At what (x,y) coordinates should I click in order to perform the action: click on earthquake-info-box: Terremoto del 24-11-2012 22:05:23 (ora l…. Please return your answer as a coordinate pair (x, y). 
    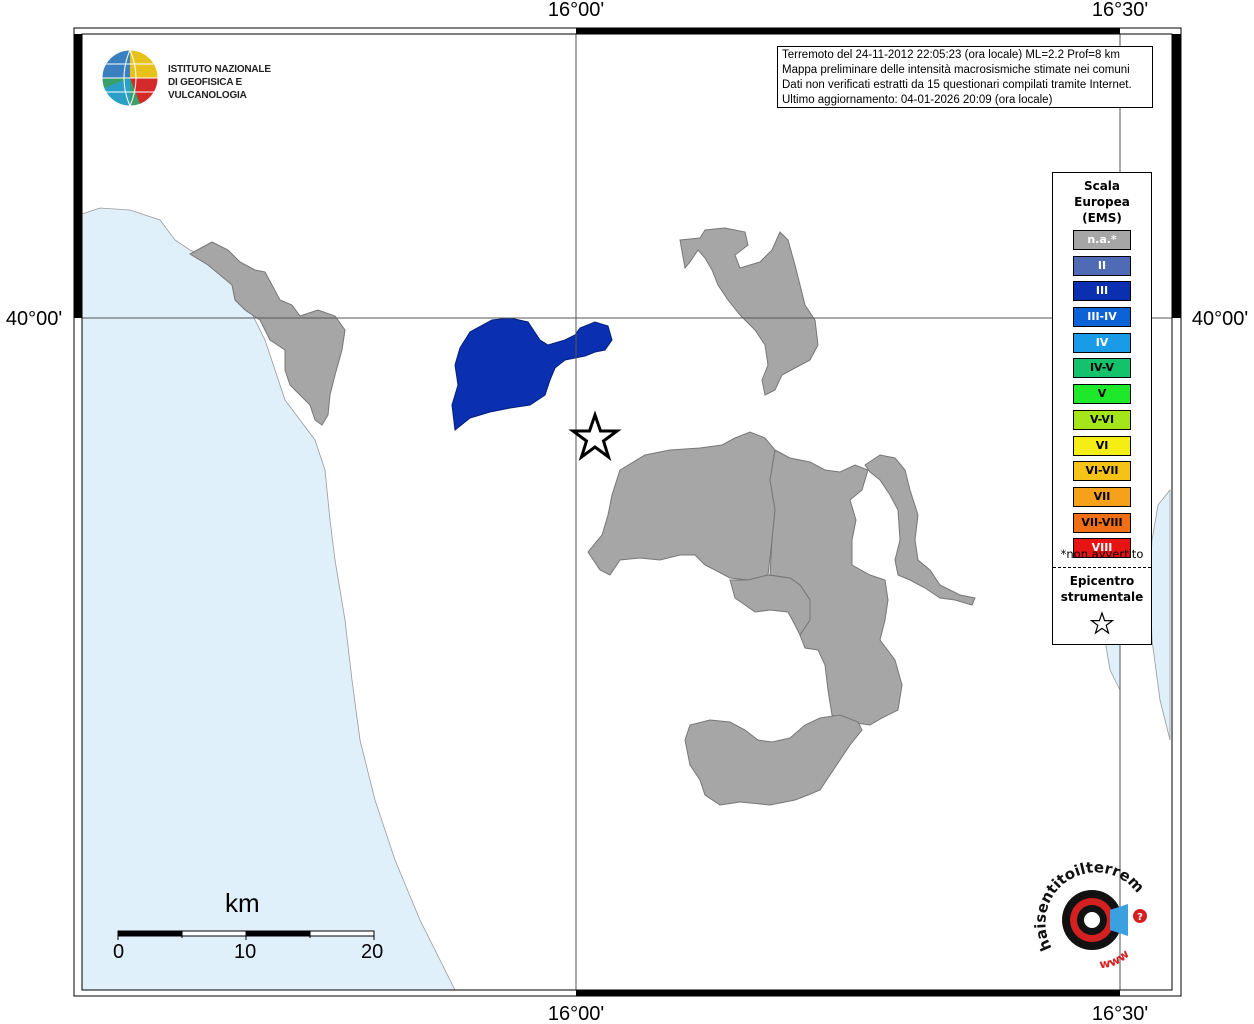
    Looking at the image, I should click on (965, 77).